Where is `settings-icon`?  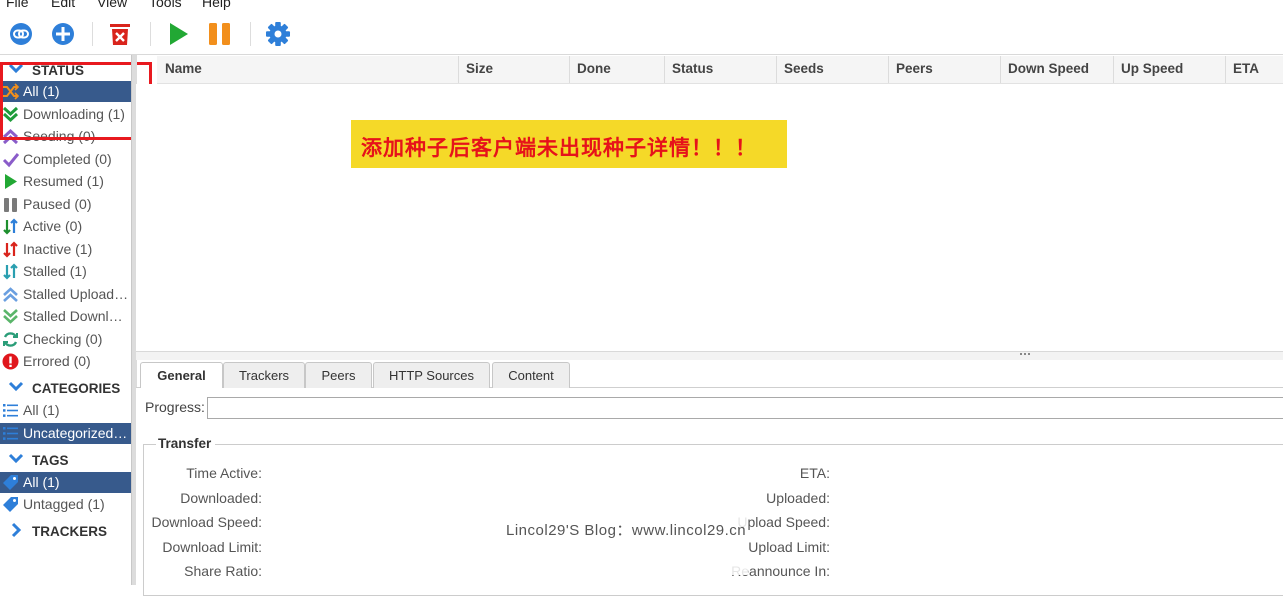
settings-icon is located at coordinates (278, 34).